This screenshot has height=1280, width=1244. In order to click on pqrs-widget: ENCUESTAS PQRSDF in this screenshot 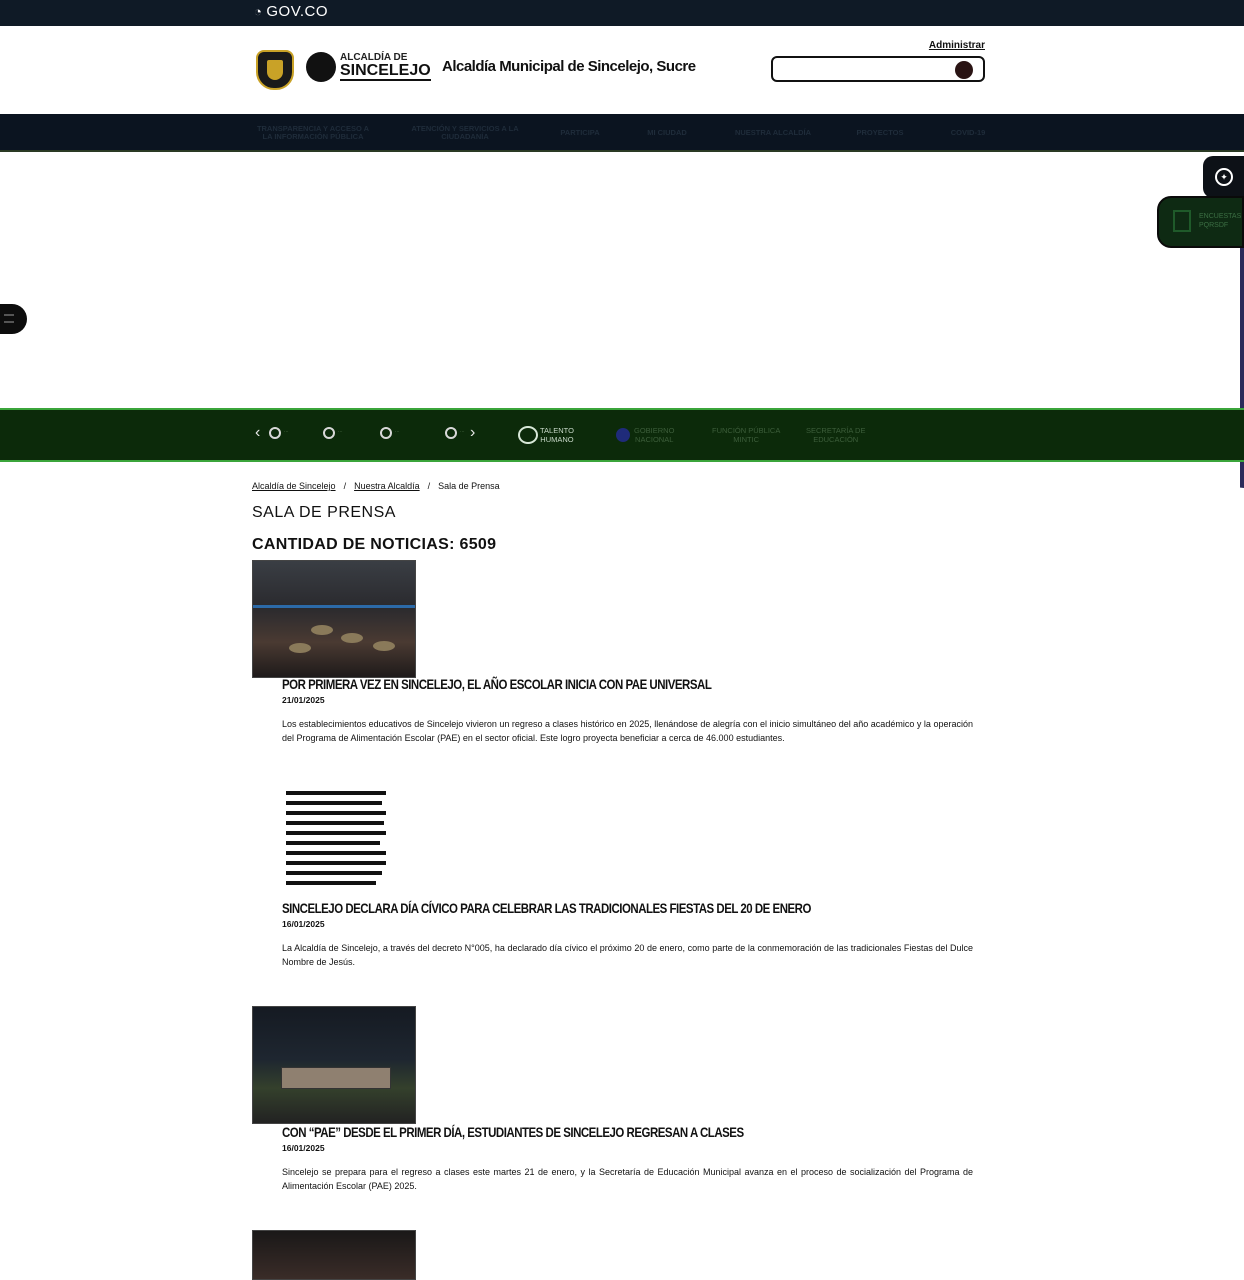, I will do `click(1200, 222)`.